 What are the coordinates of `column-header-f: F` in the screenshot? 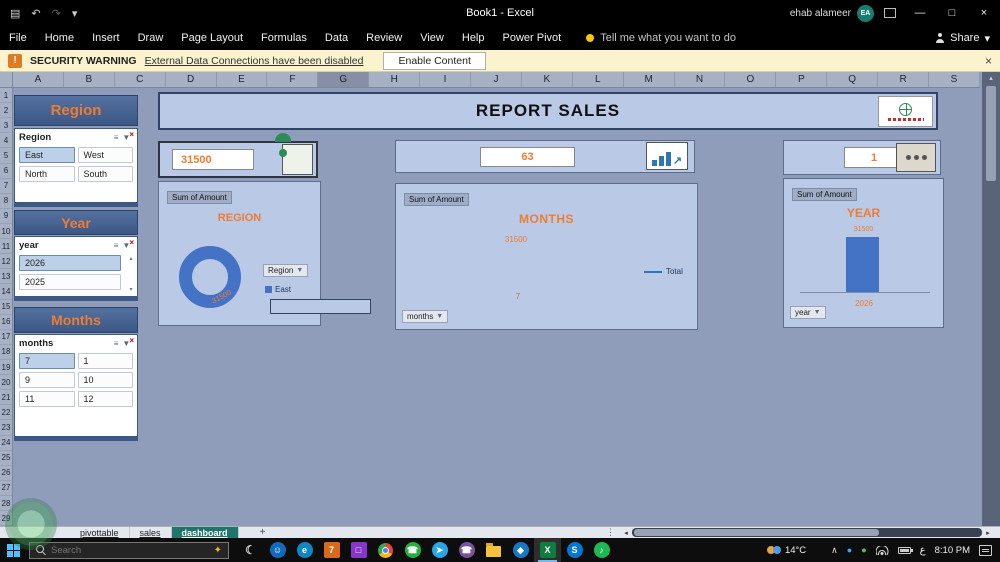 It's located at (293, 79).